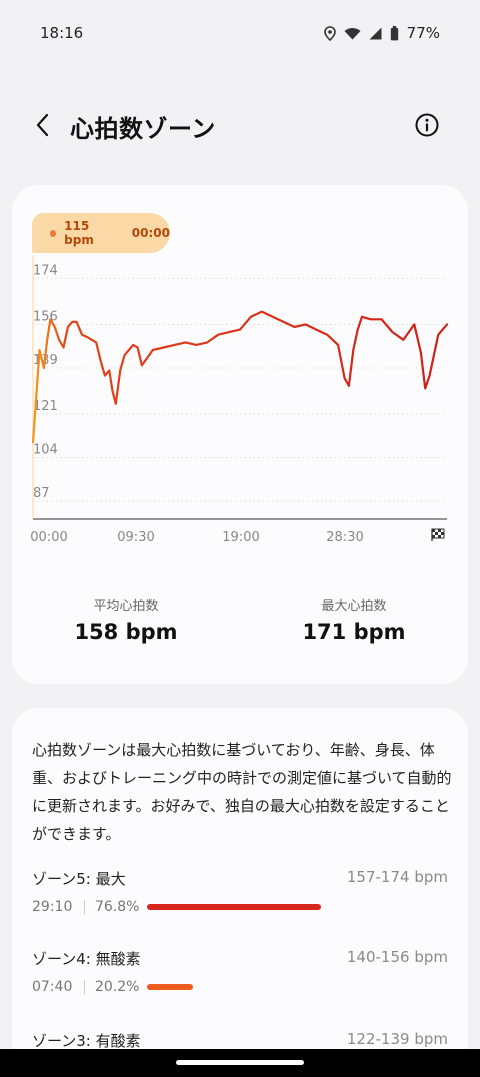  Describe the element at coordinates (135, 537) in the screenshot. I see `x-tick-label: 09:30` at that location.